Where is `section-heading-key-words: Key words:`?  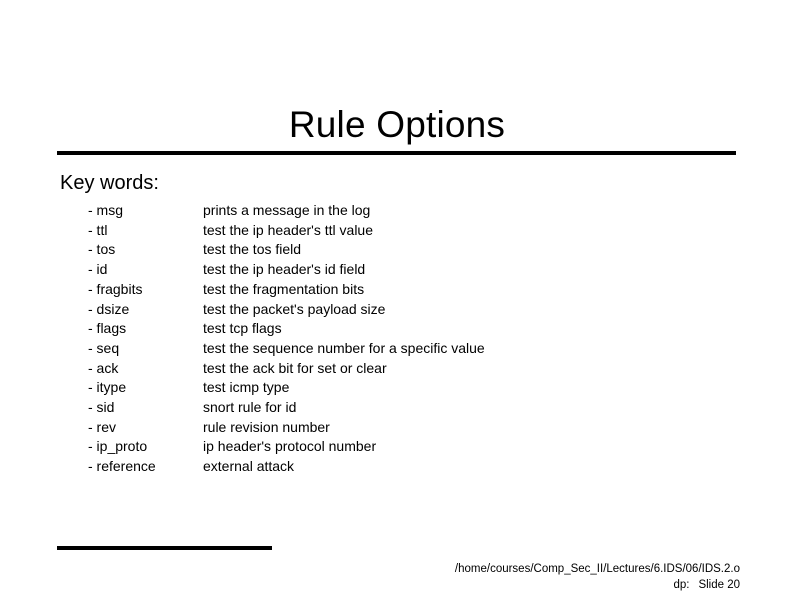 section-heading-key-words: Key words: is located at coordinates (109, 183).